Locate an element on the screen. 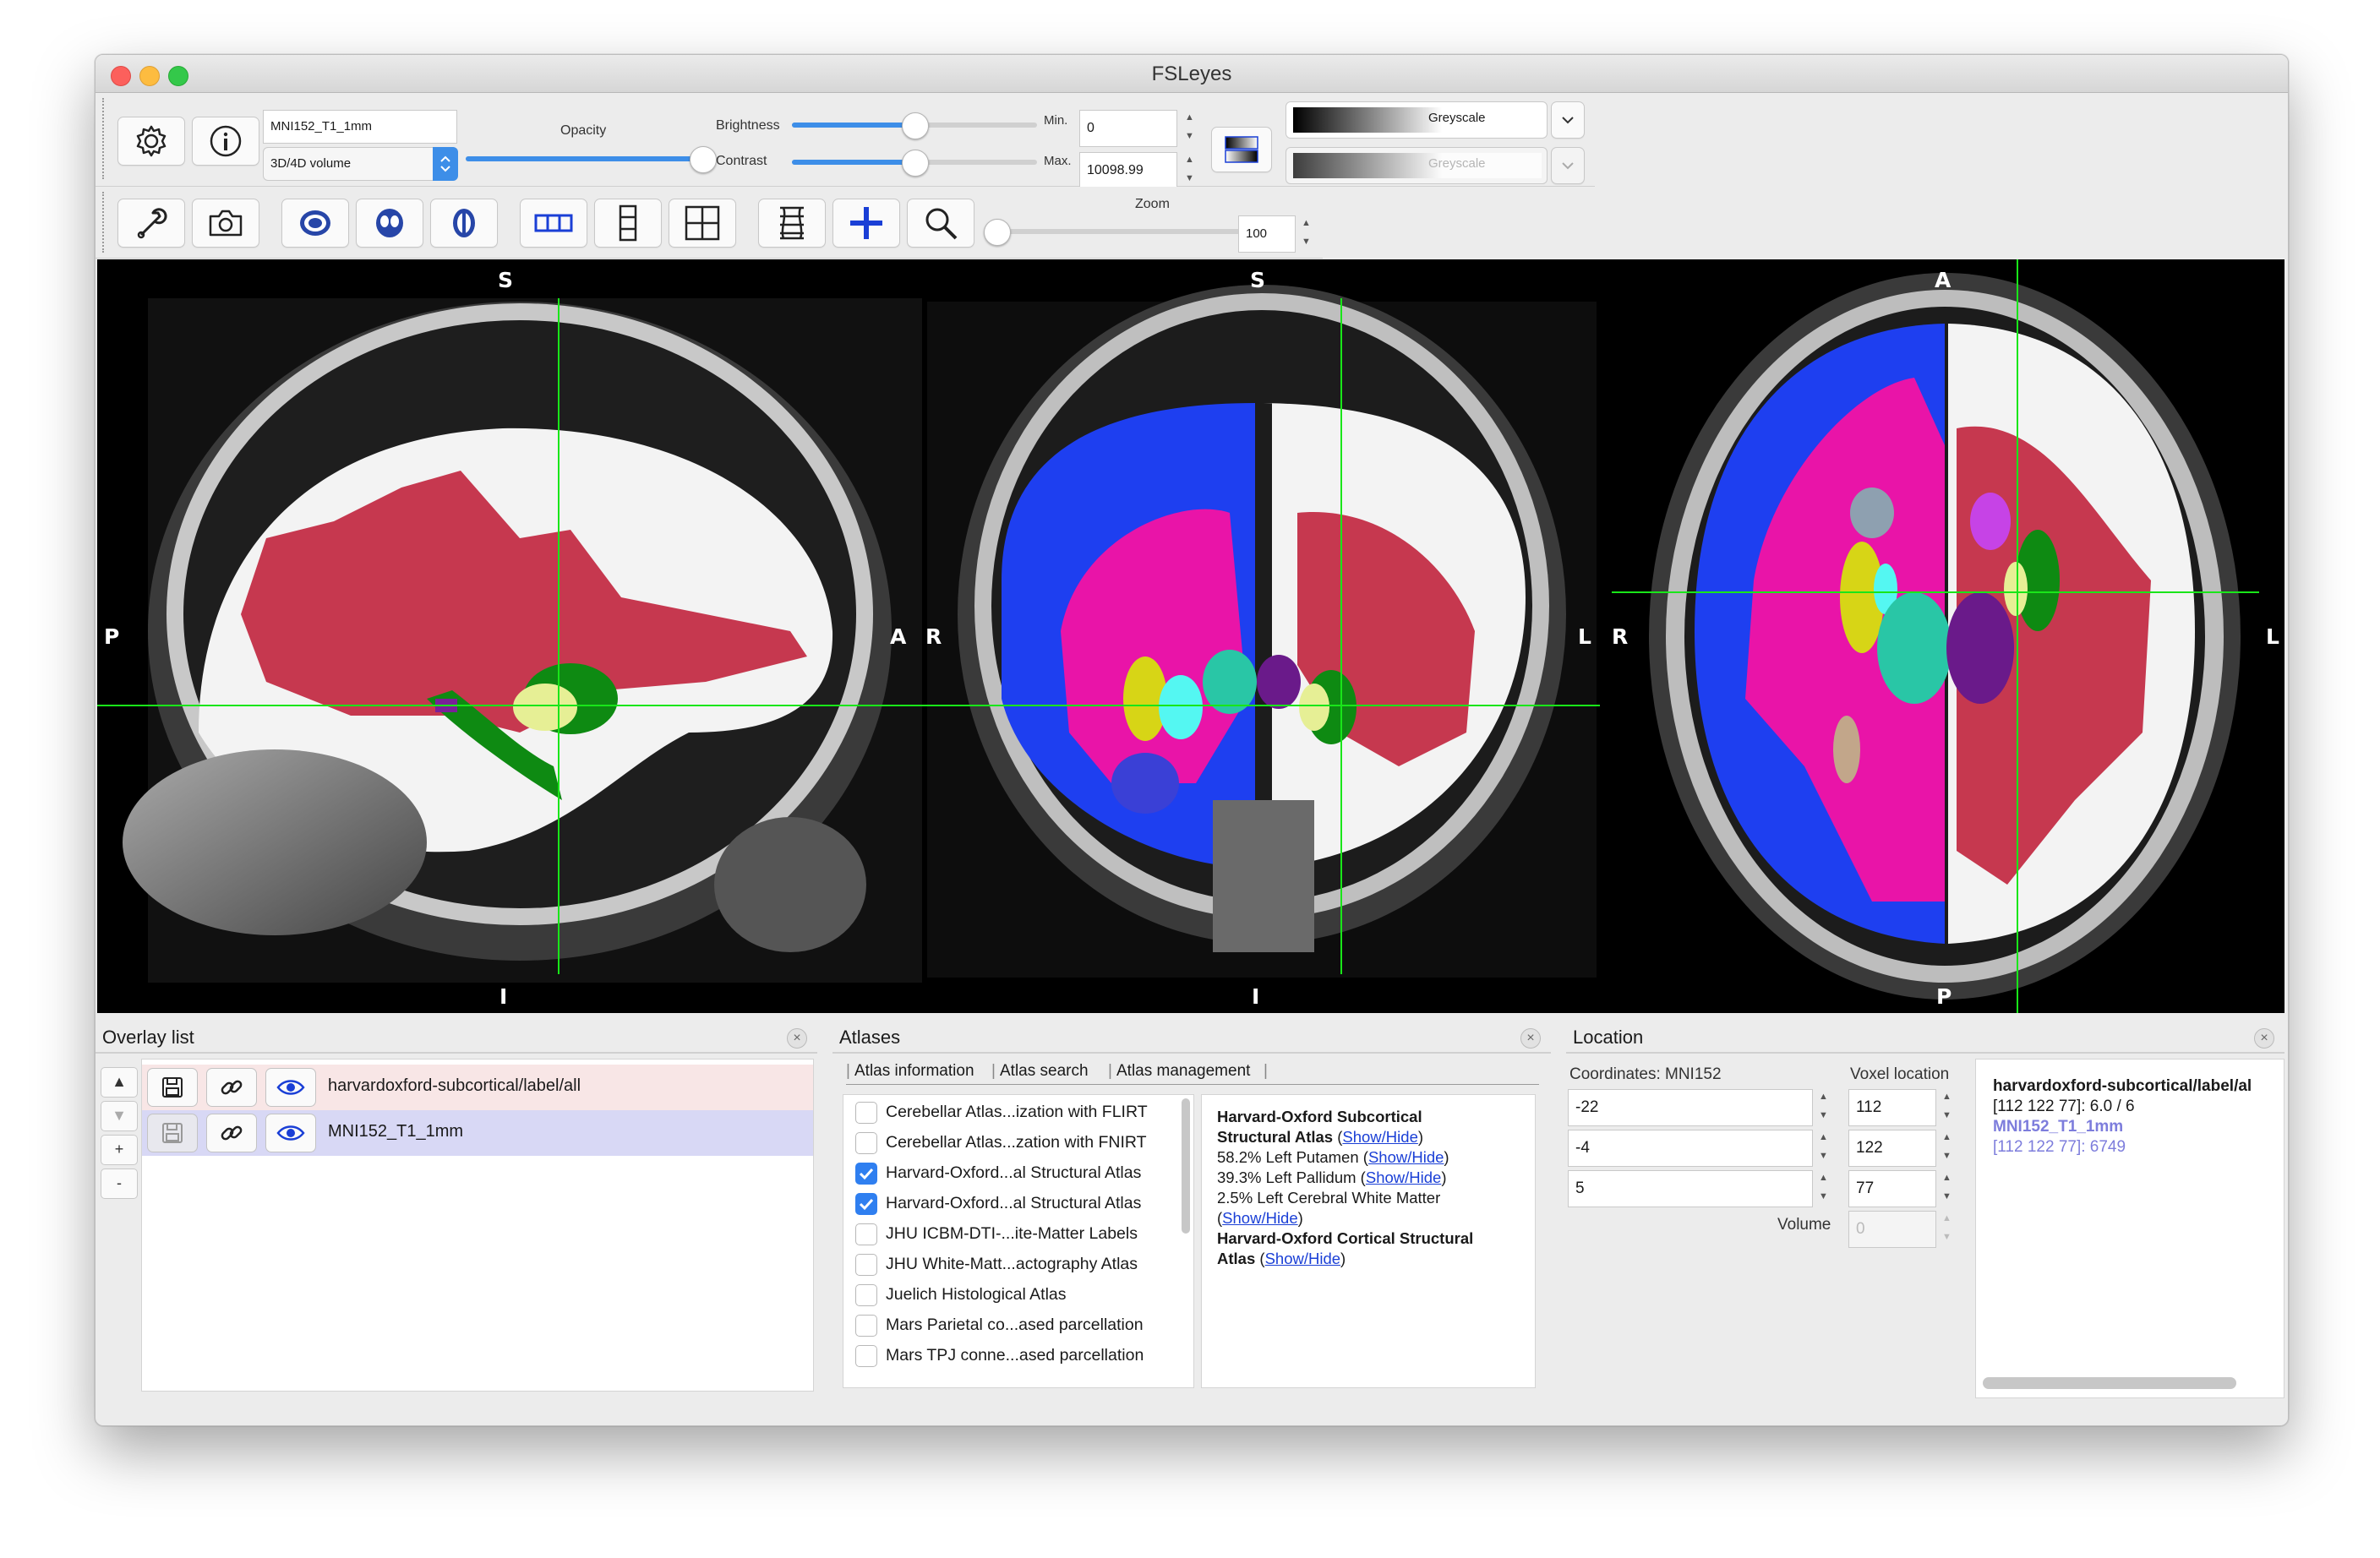 The image size is (2380, 1558). brightness-slider-knob is located at coordinates (915, 125).